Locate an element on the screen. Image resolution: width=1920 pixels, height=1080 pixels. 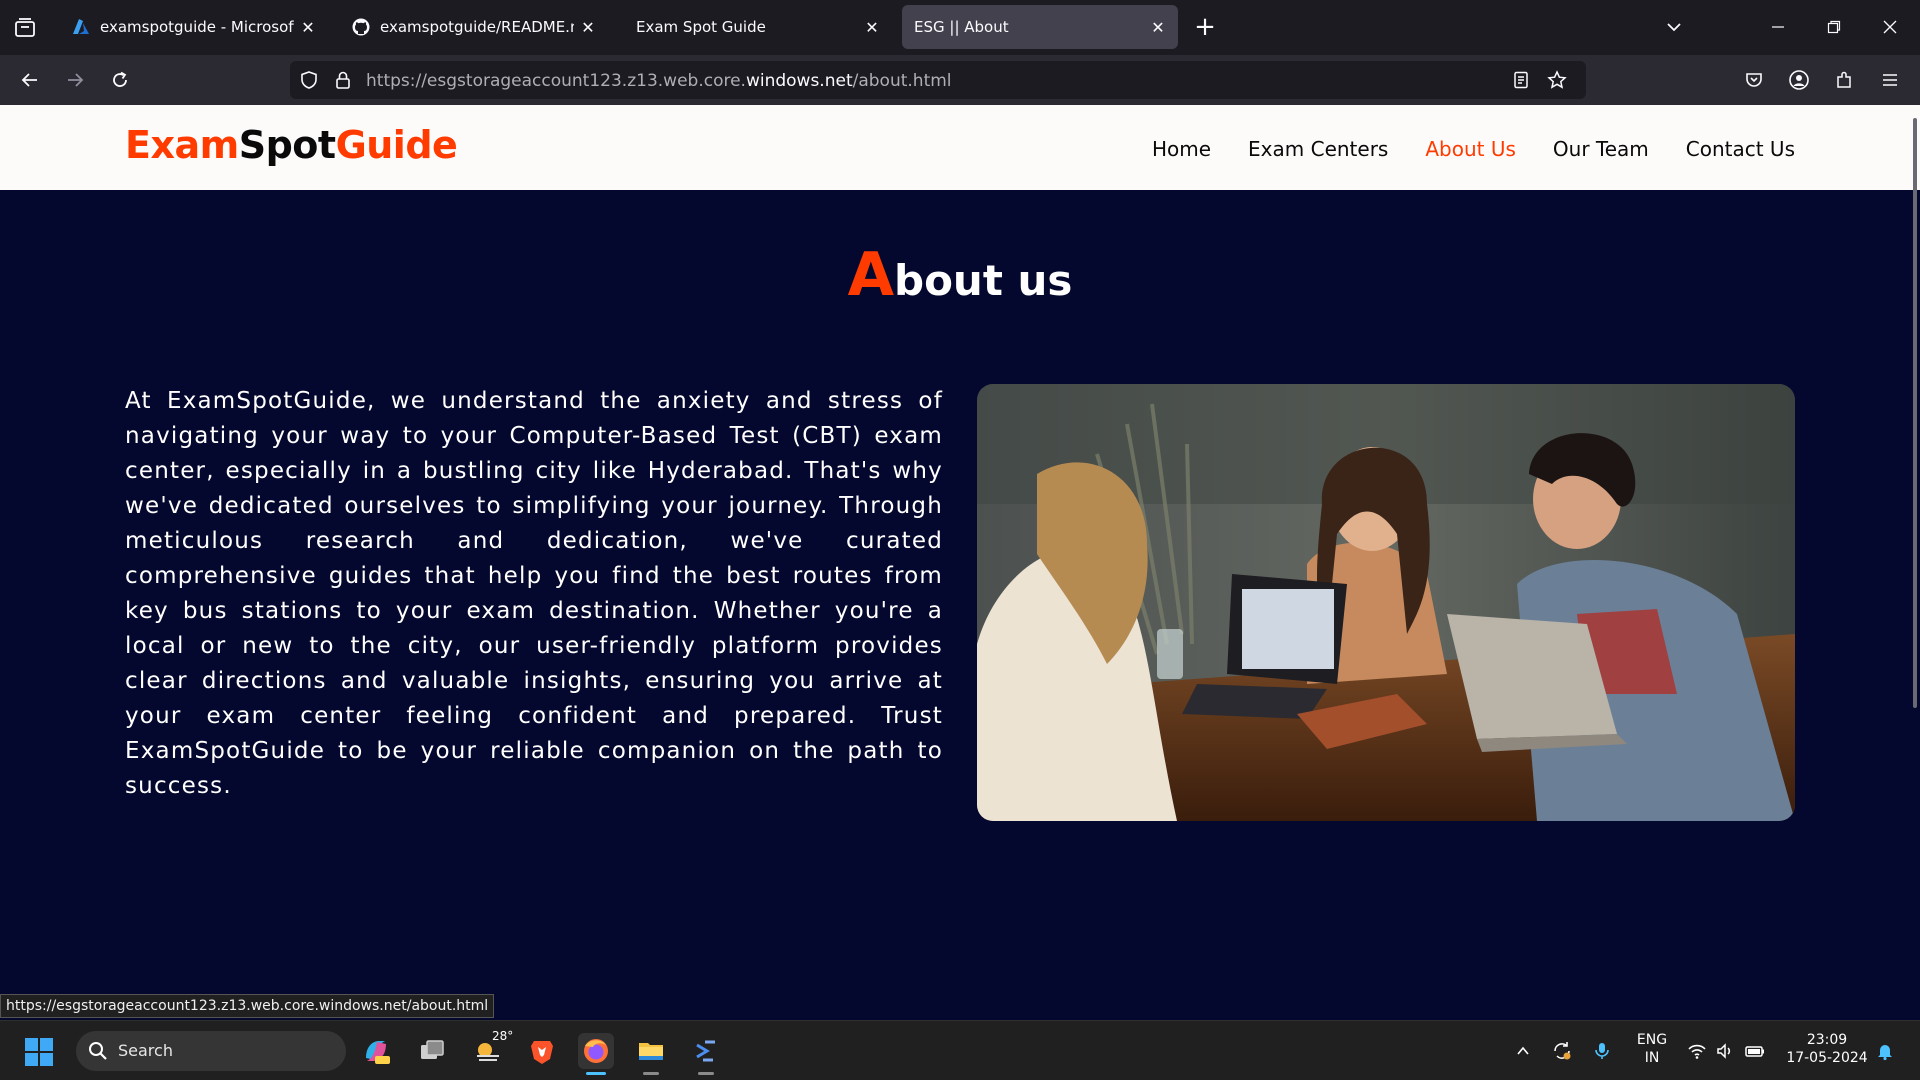
pocket-icon is located at coordinates (1754, 80).